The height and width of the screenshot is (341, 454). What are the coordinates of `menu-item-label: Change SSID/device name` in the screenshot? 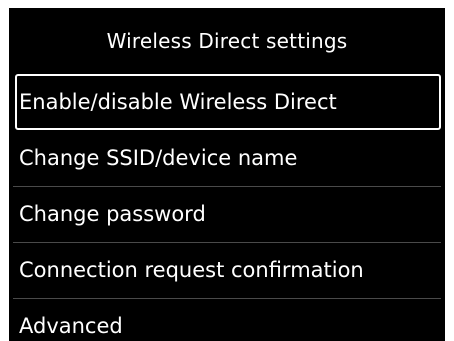 It's located at (158, 158).